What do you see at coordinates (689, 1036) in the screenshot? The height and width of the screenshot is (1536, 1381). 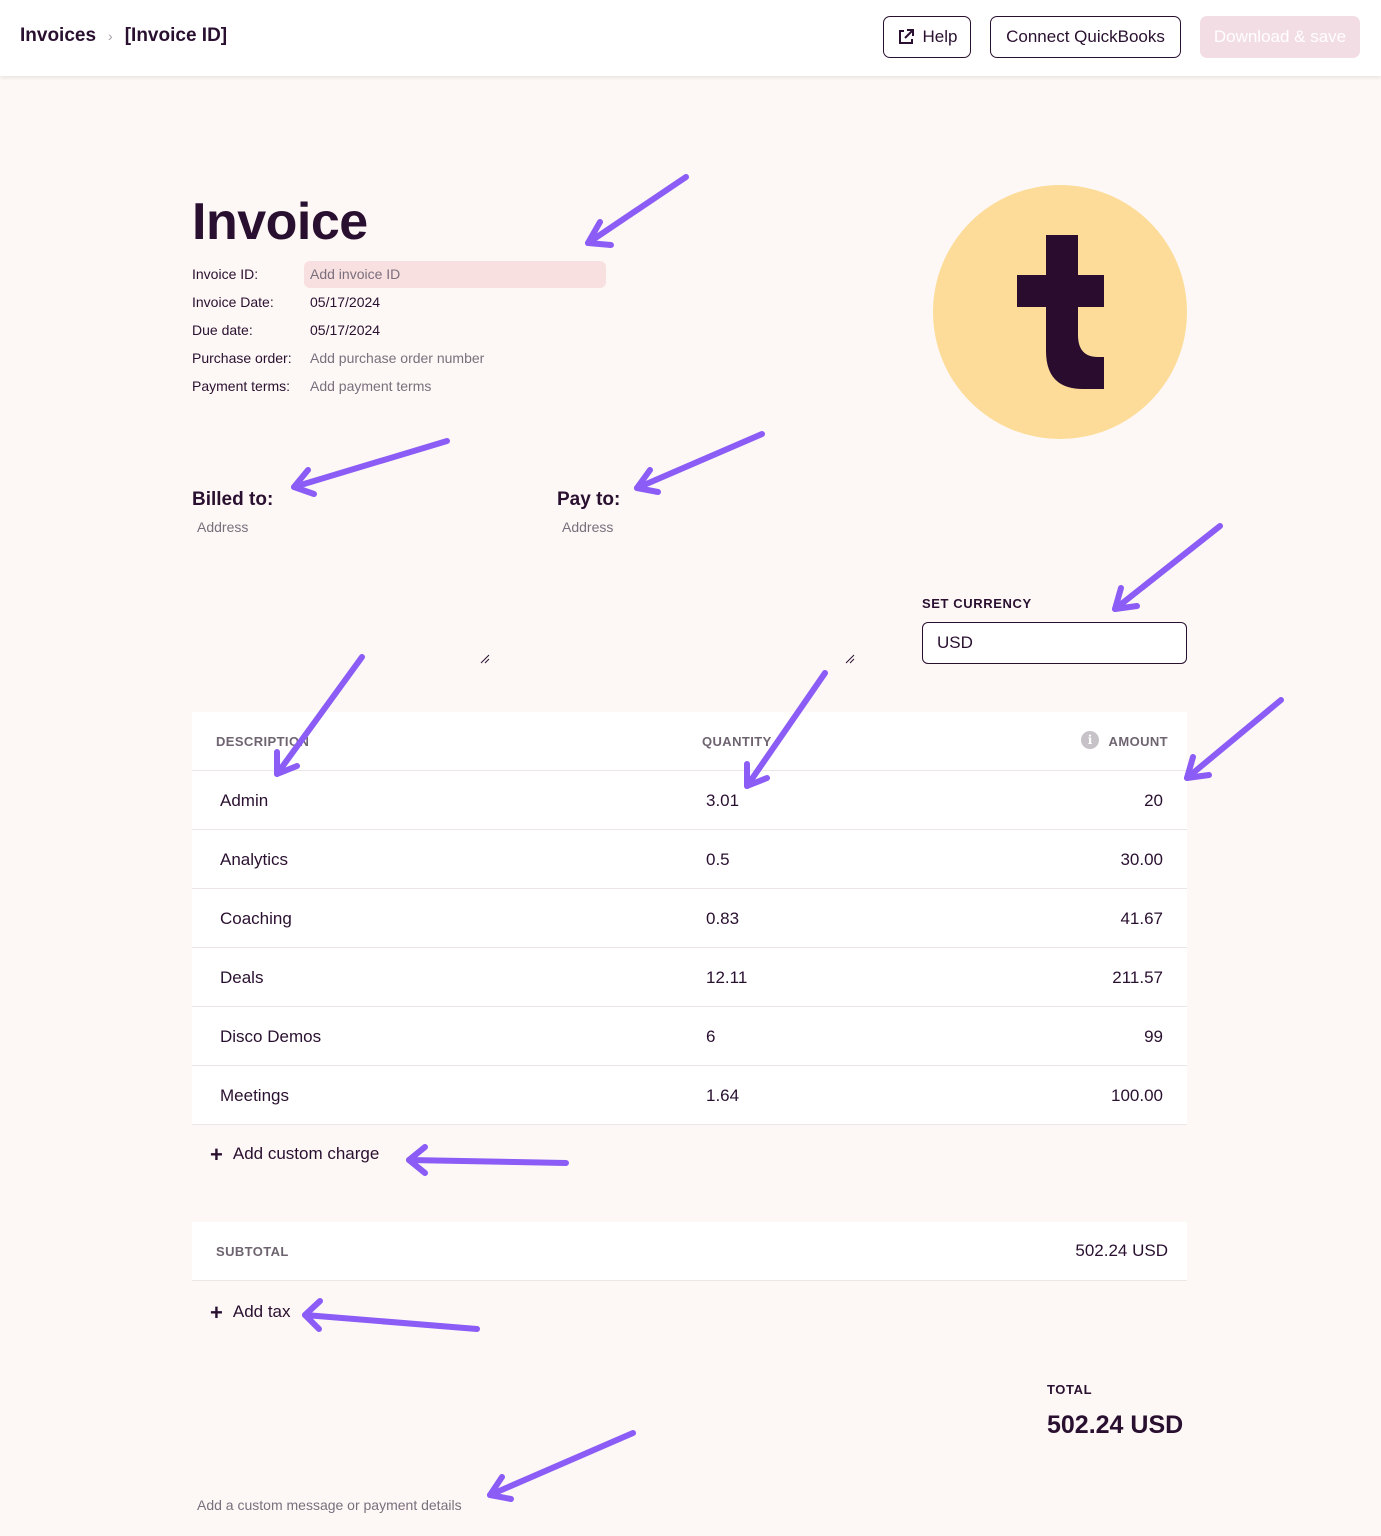 I see `table-row: Disco Demos 6 99` at bounding box center [689, 1036].